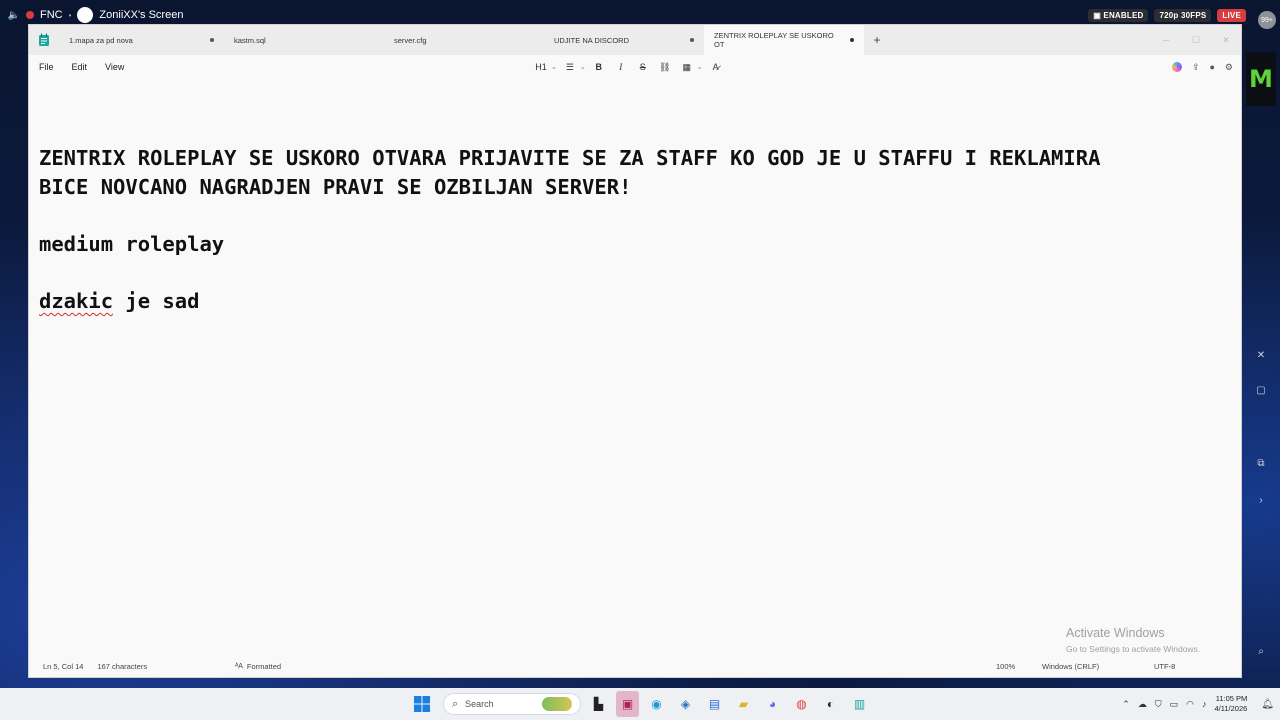  Describe the element at coordinates (1198, 704) in the screenshot. I see `system-tray: ⌃ ☁ ⛉ ▭ ◠ ♪ 11:05 PM 4/11/2026 🔔︎` at that location.